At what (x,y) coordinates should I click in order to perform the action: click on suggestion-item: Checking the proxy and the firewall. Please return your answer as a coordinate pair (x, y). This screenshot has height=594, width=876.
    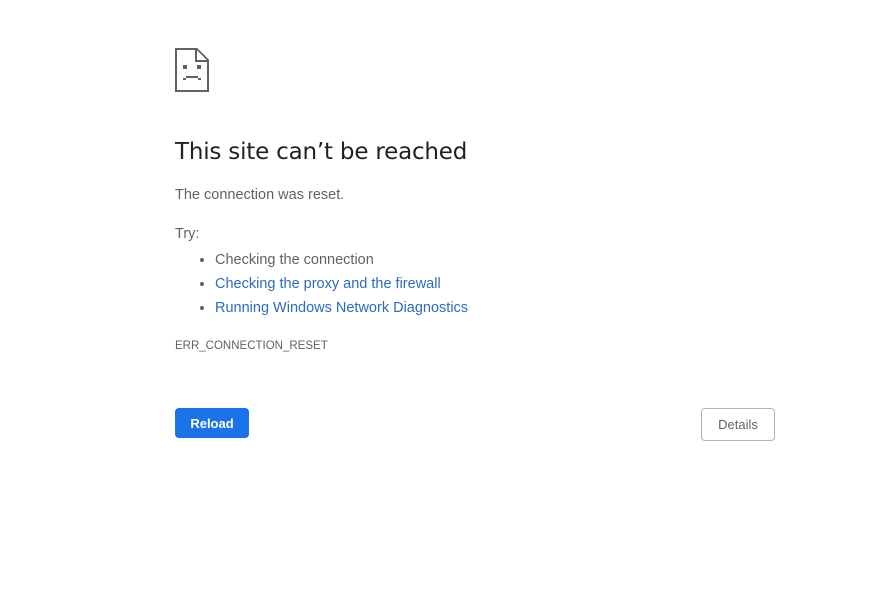
    Looking at the image, I should click on (495, 284).